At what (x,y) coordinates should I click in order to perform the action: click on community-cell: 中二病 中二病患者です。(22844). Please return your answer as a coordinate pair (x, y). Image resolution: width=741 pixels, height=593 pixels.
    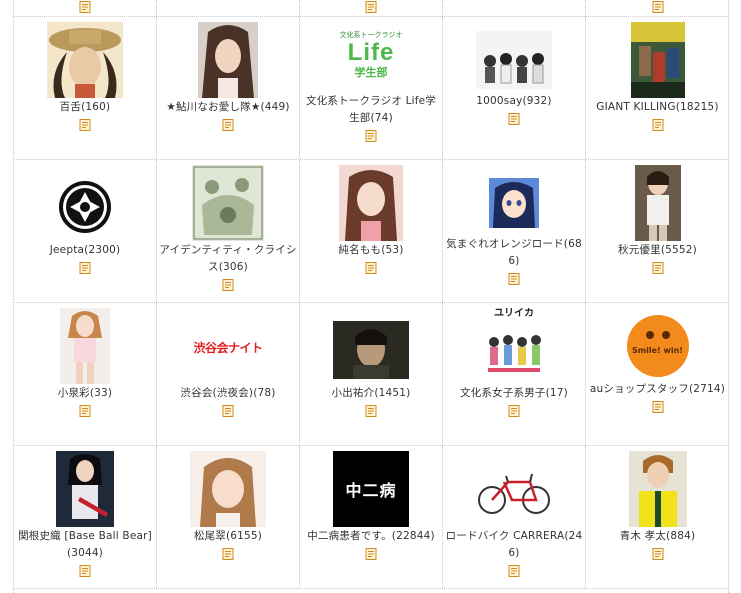
    Looking at the image, I should click on (371, 517).